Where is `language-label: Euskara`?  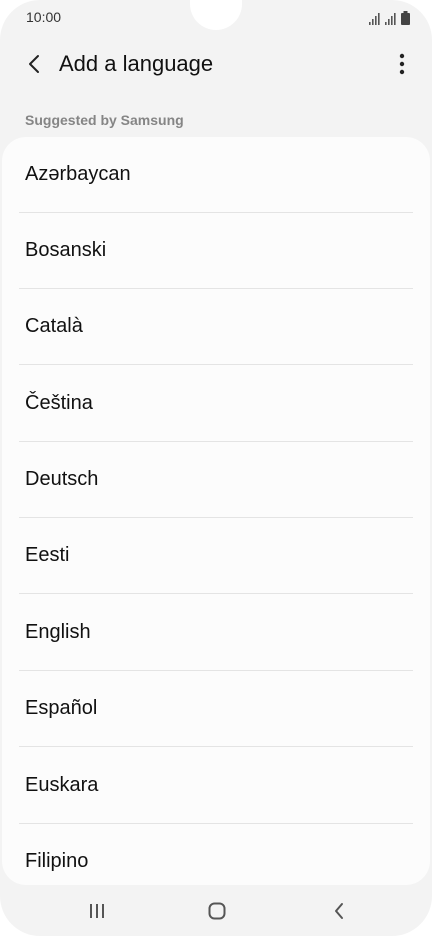 language-label: Euskara is located at coordinates (62, 785).